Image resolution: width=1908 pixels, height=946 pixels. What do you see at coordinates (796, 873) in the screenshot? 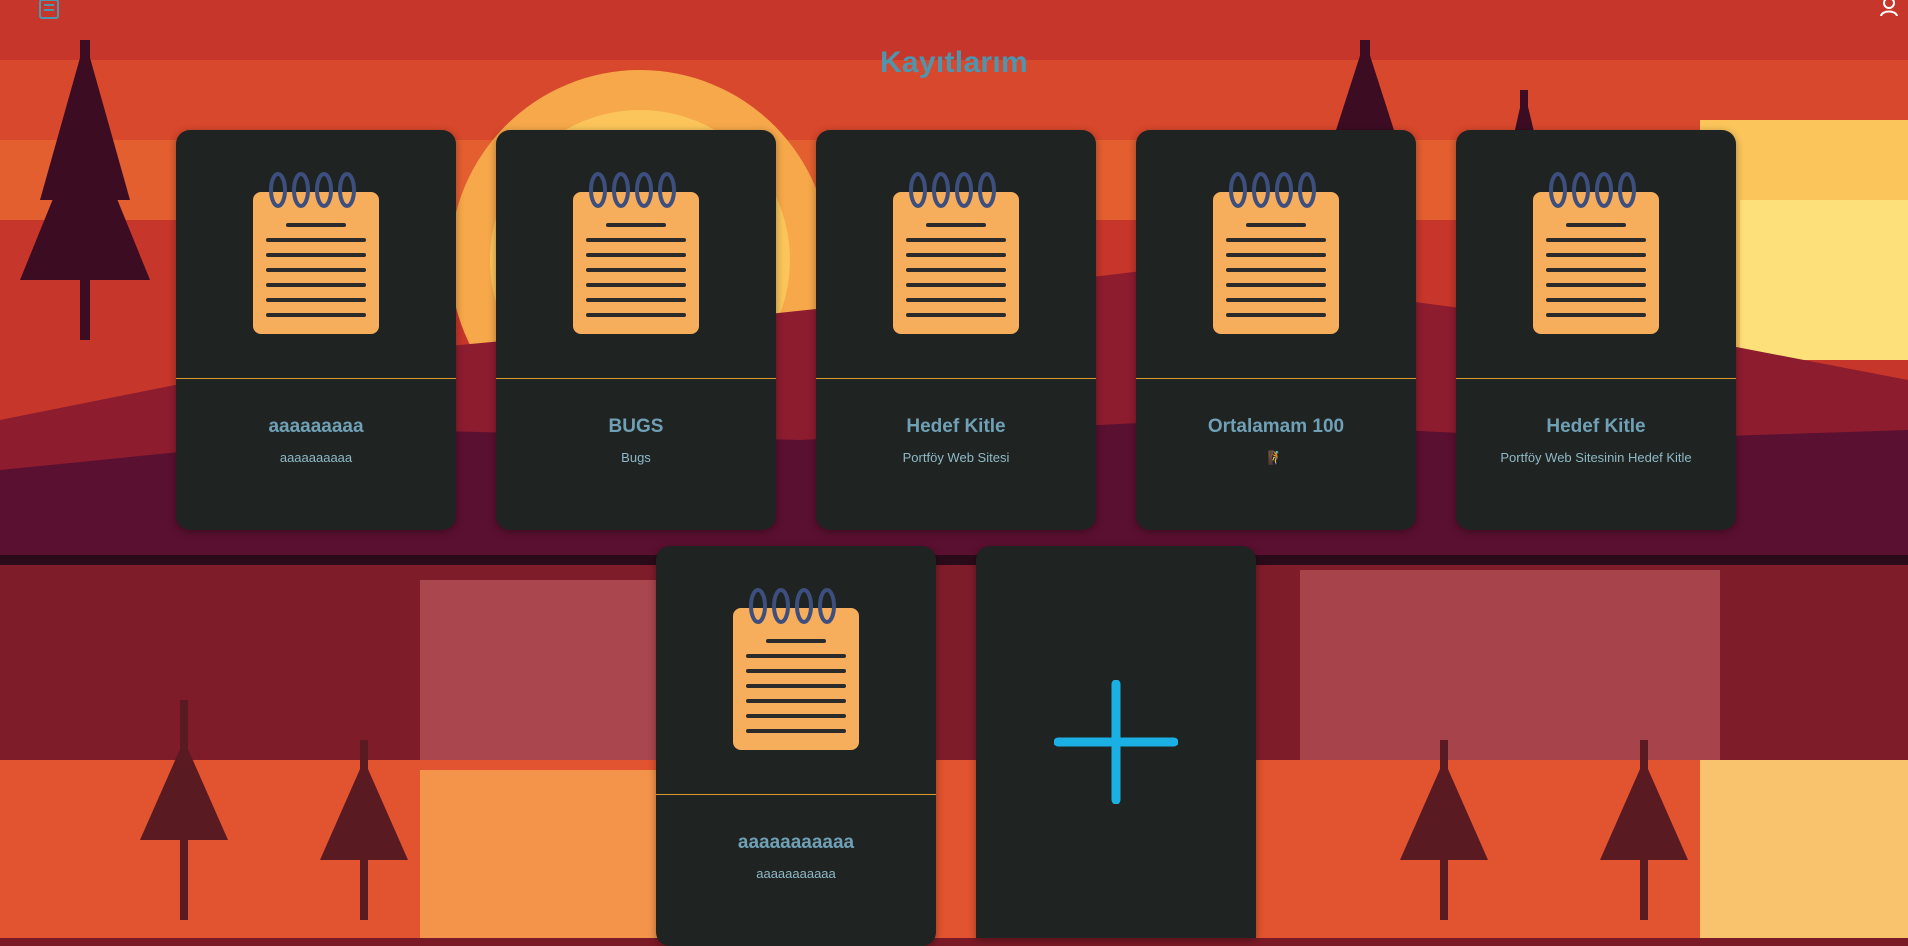
I see `note-description: aaaaaaaaaaa` at bounding box center [796, 873].